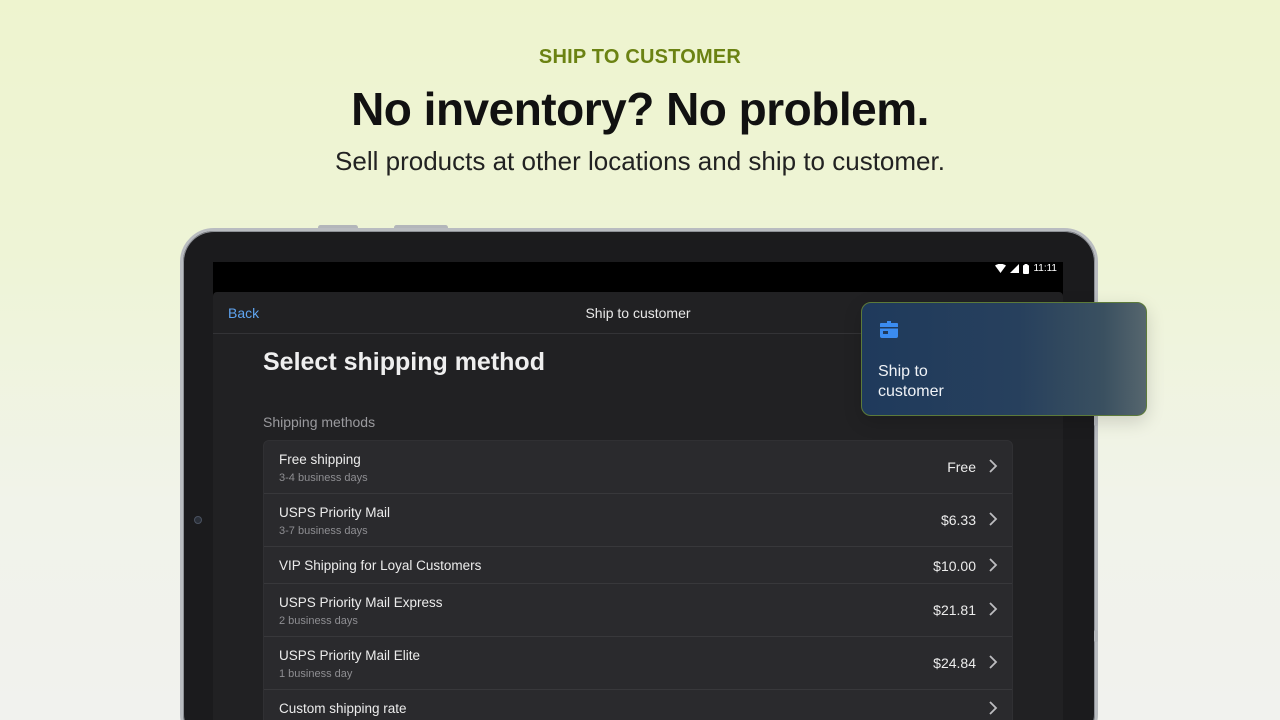  What do you see at coordinates (954, 566) in the screenshot?
I see `method-price: $10.00` at bounding box center [954, 566].